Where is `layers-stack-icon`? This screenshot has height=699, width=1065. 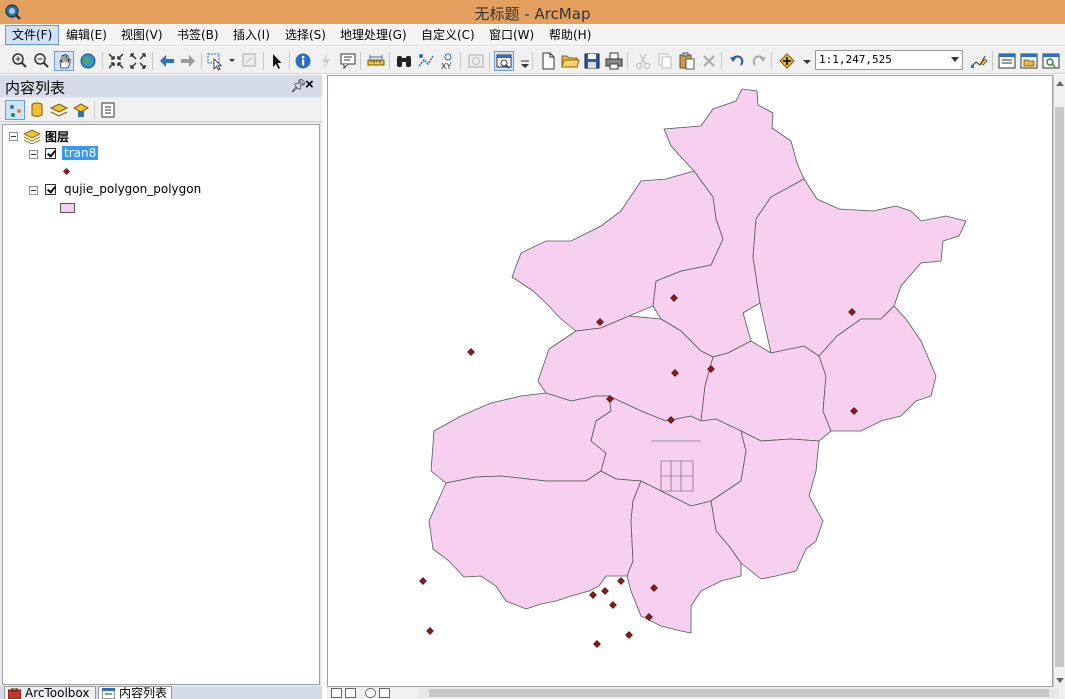 layers-stack-icon is located at coordinates (32, 136).